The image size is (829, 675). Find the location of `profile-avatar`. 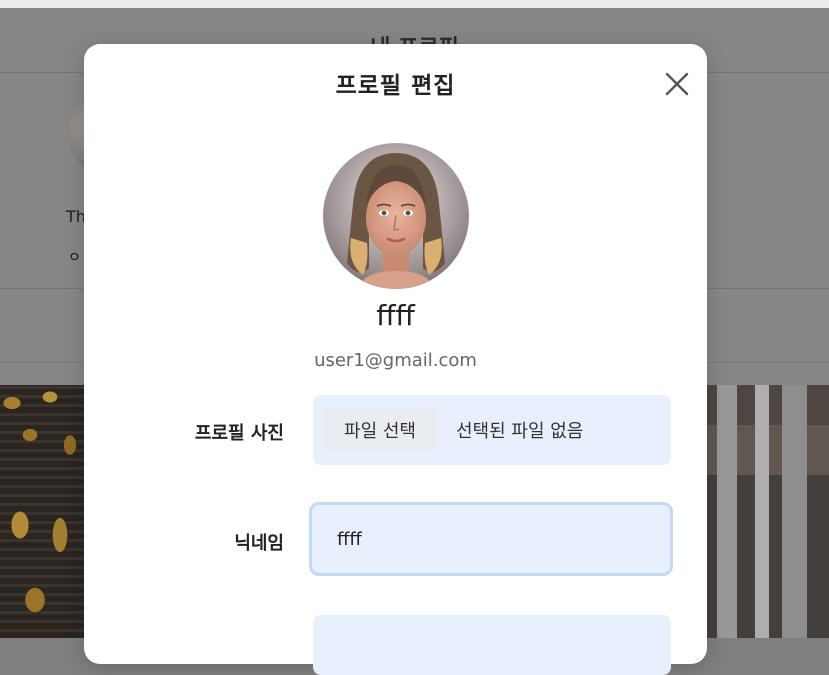

profile-avatar is located at coordinates (396, 216).